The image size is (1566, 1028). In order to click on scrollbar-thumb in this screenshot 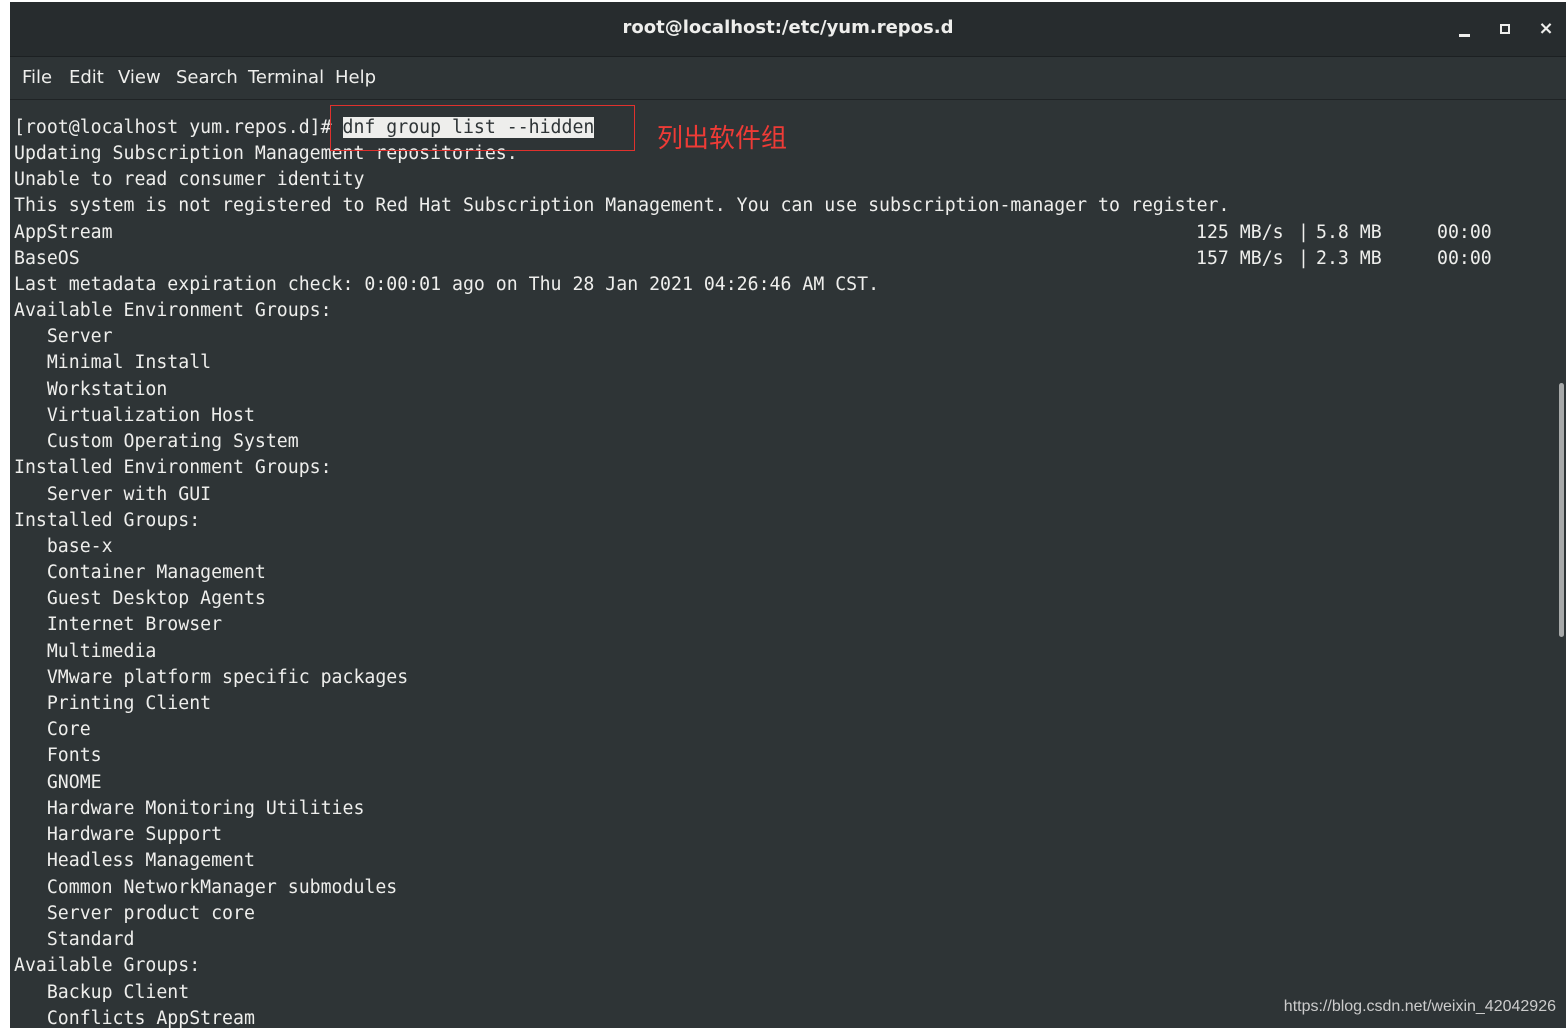, I will do `click(1561, 510)`.